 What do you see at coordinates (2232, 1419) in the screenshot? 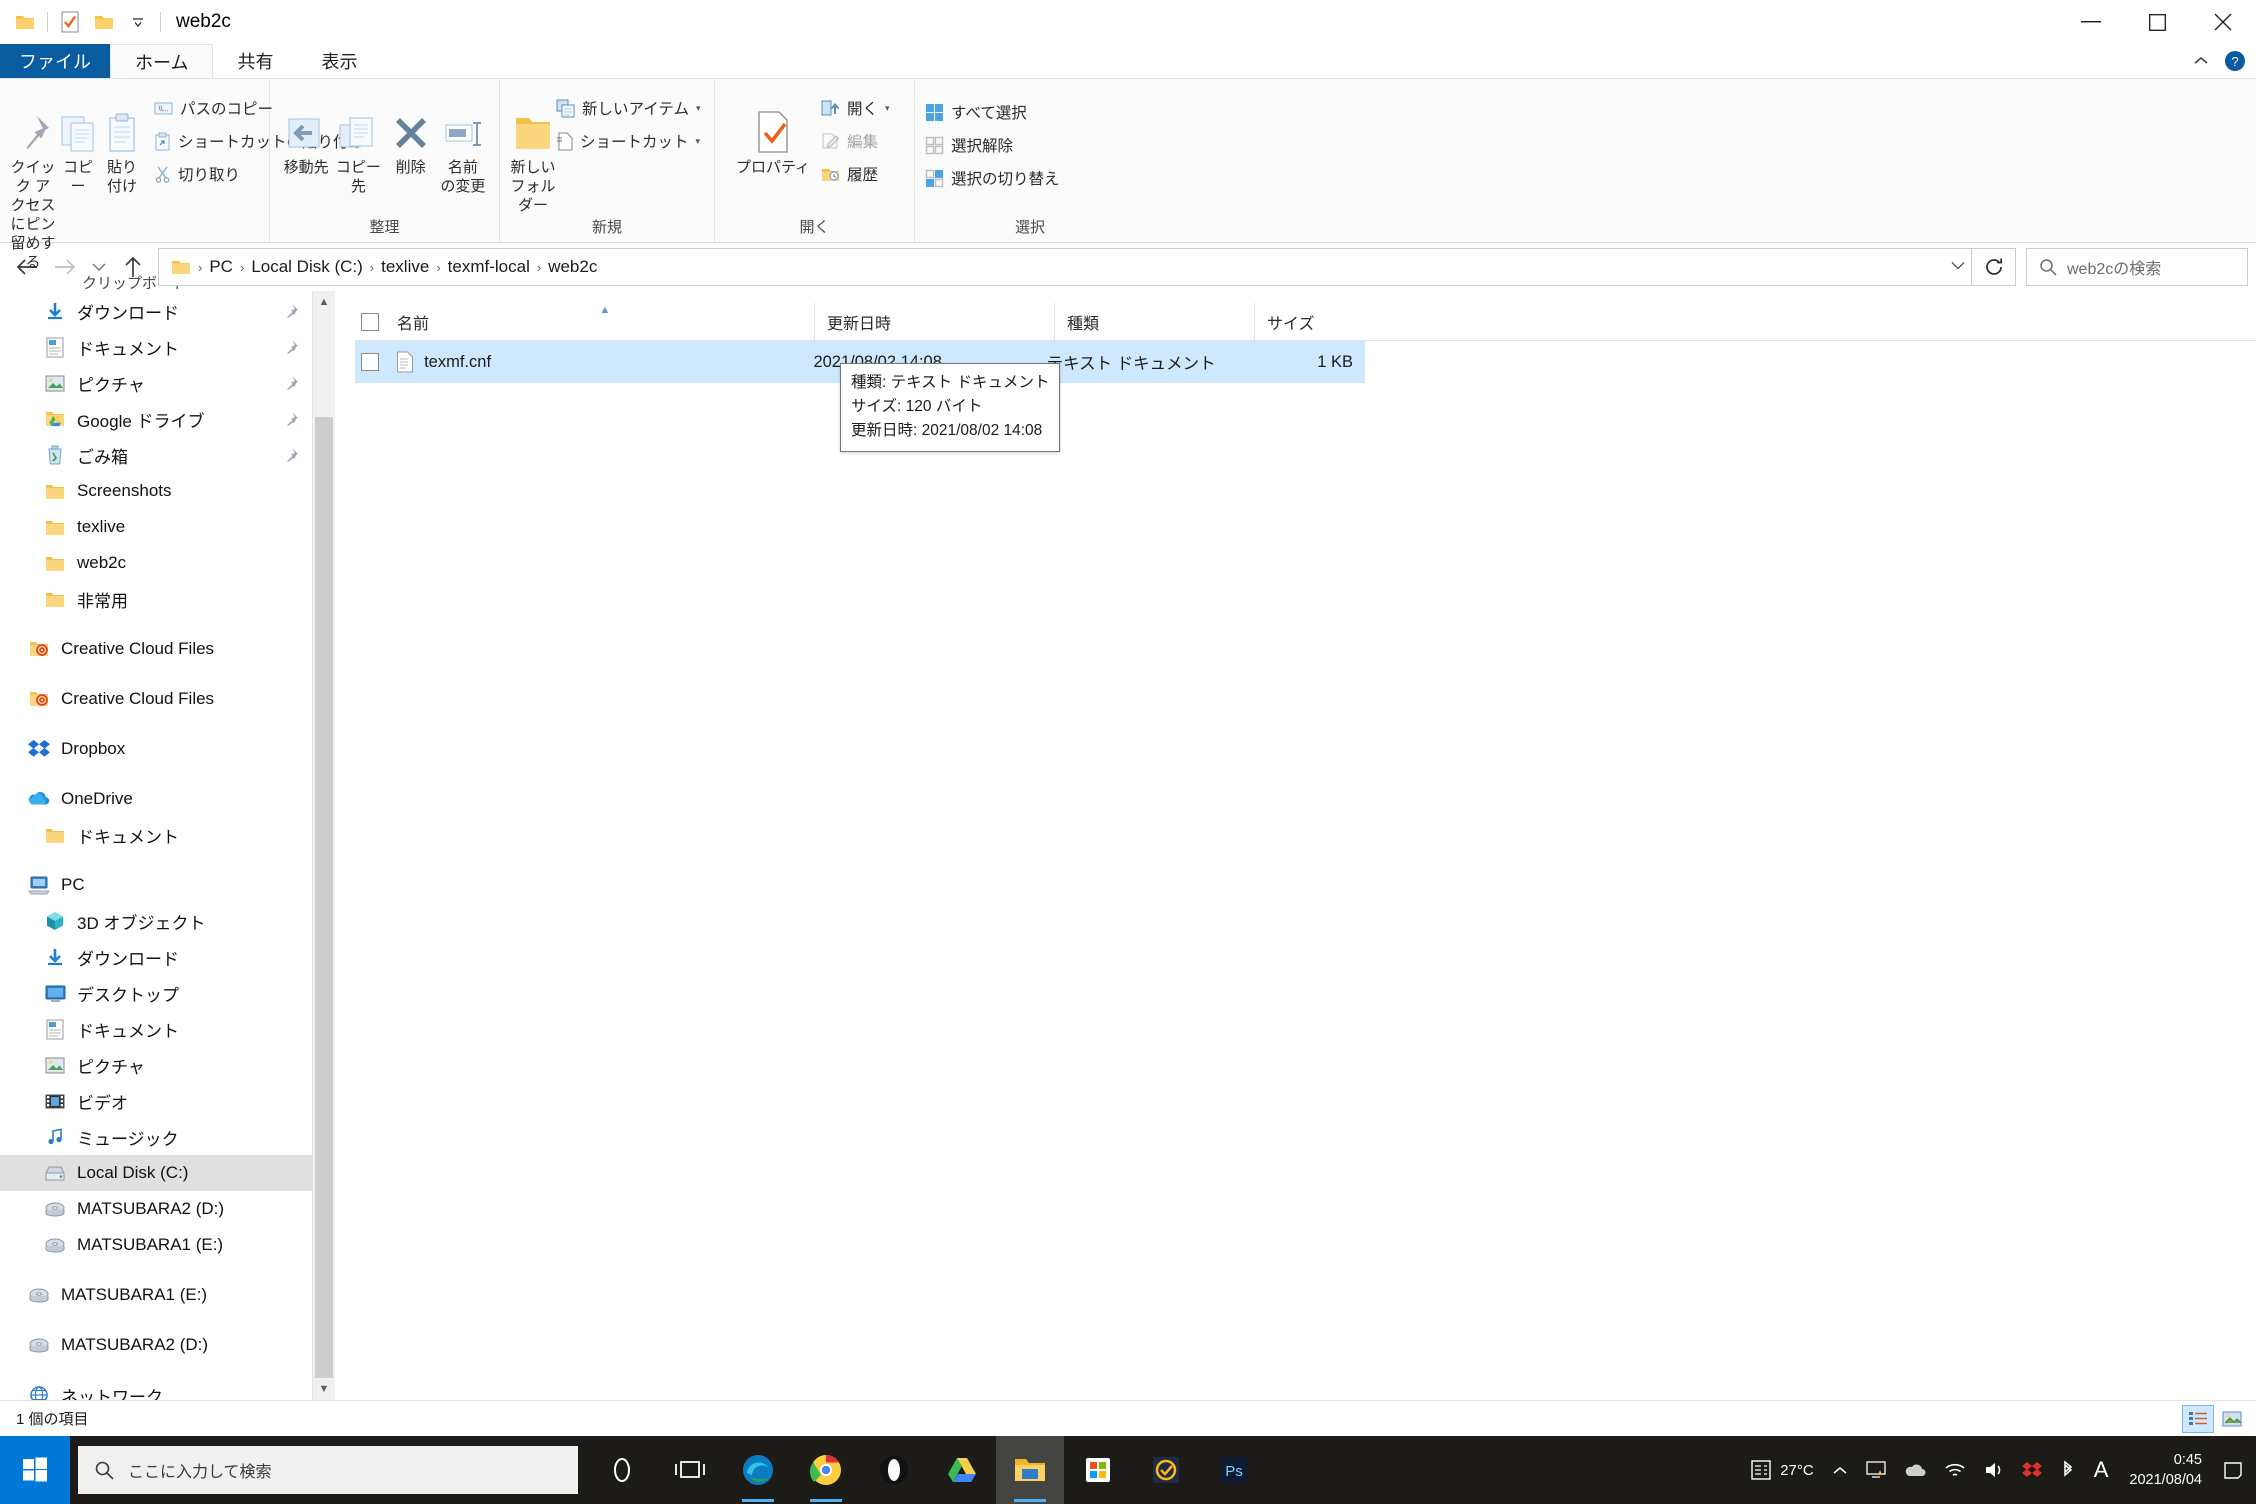
I see `large-icons-view-icon` at bounding box center [2232, 1419].